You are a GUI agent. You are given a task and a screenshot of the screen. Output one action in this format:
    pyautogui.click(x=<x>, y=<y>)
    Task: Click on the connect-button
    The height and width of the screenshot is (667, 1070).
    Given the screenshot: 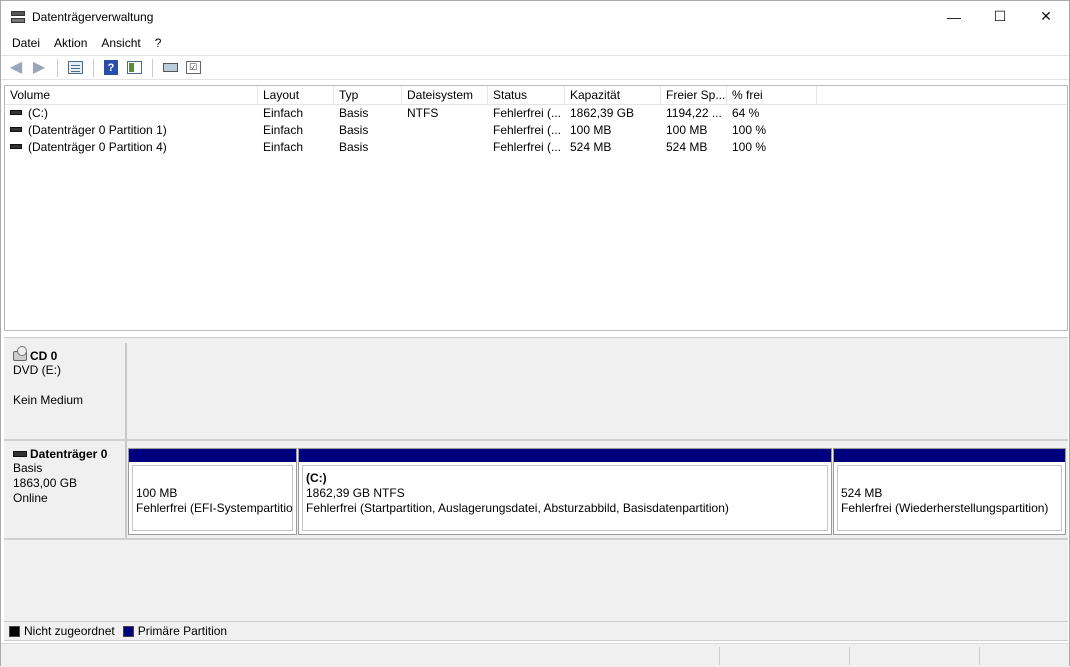 What is the action you would take?
    pyautogui.click(x=170, y=68)
    